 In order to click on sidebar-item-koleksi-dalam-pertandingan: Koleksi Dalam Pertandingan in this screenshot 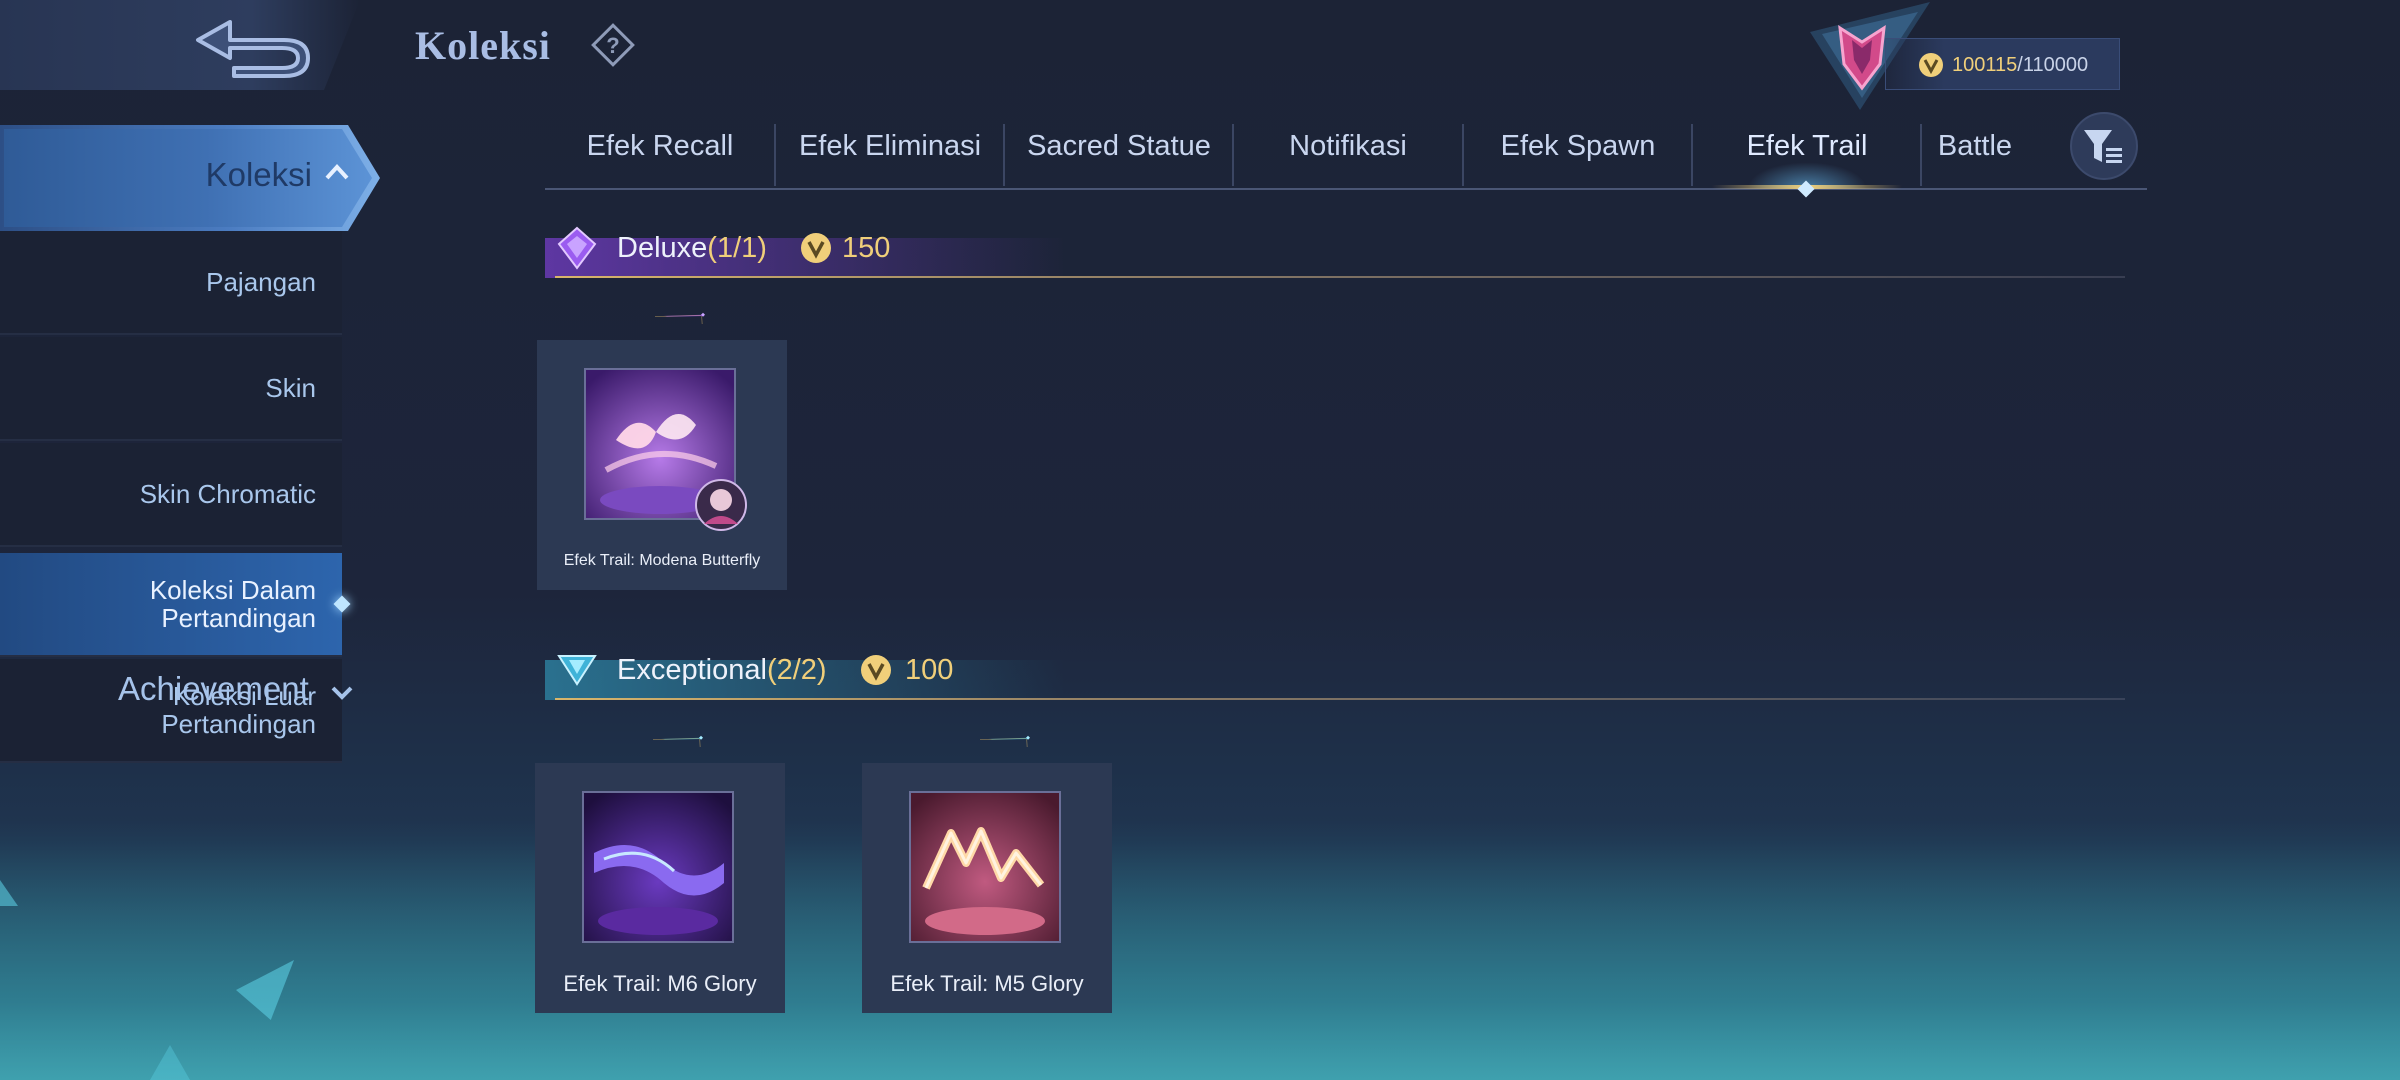, I will do `click(175, 605)`.